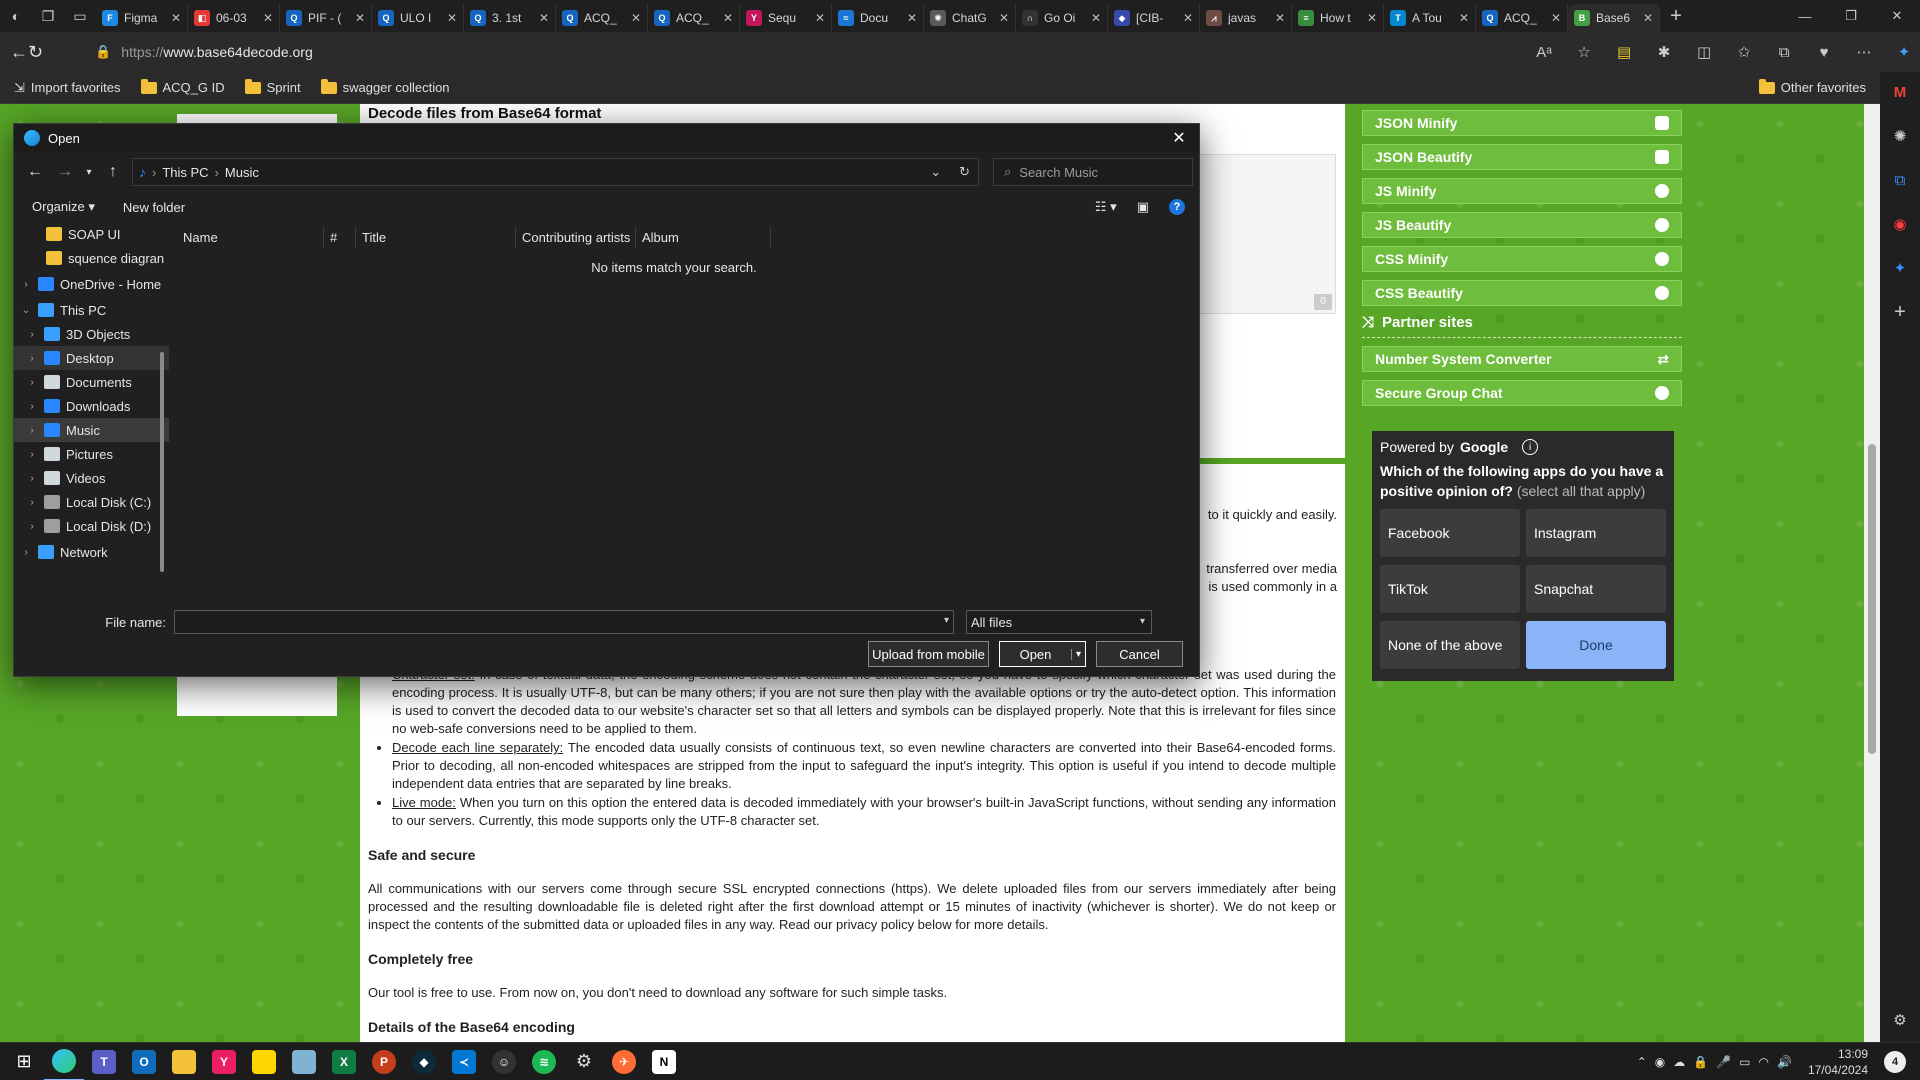  Describe the element at coordinates (1584, 52) in the screenshot. I see `favorite-star-icon: ☆` at that location.